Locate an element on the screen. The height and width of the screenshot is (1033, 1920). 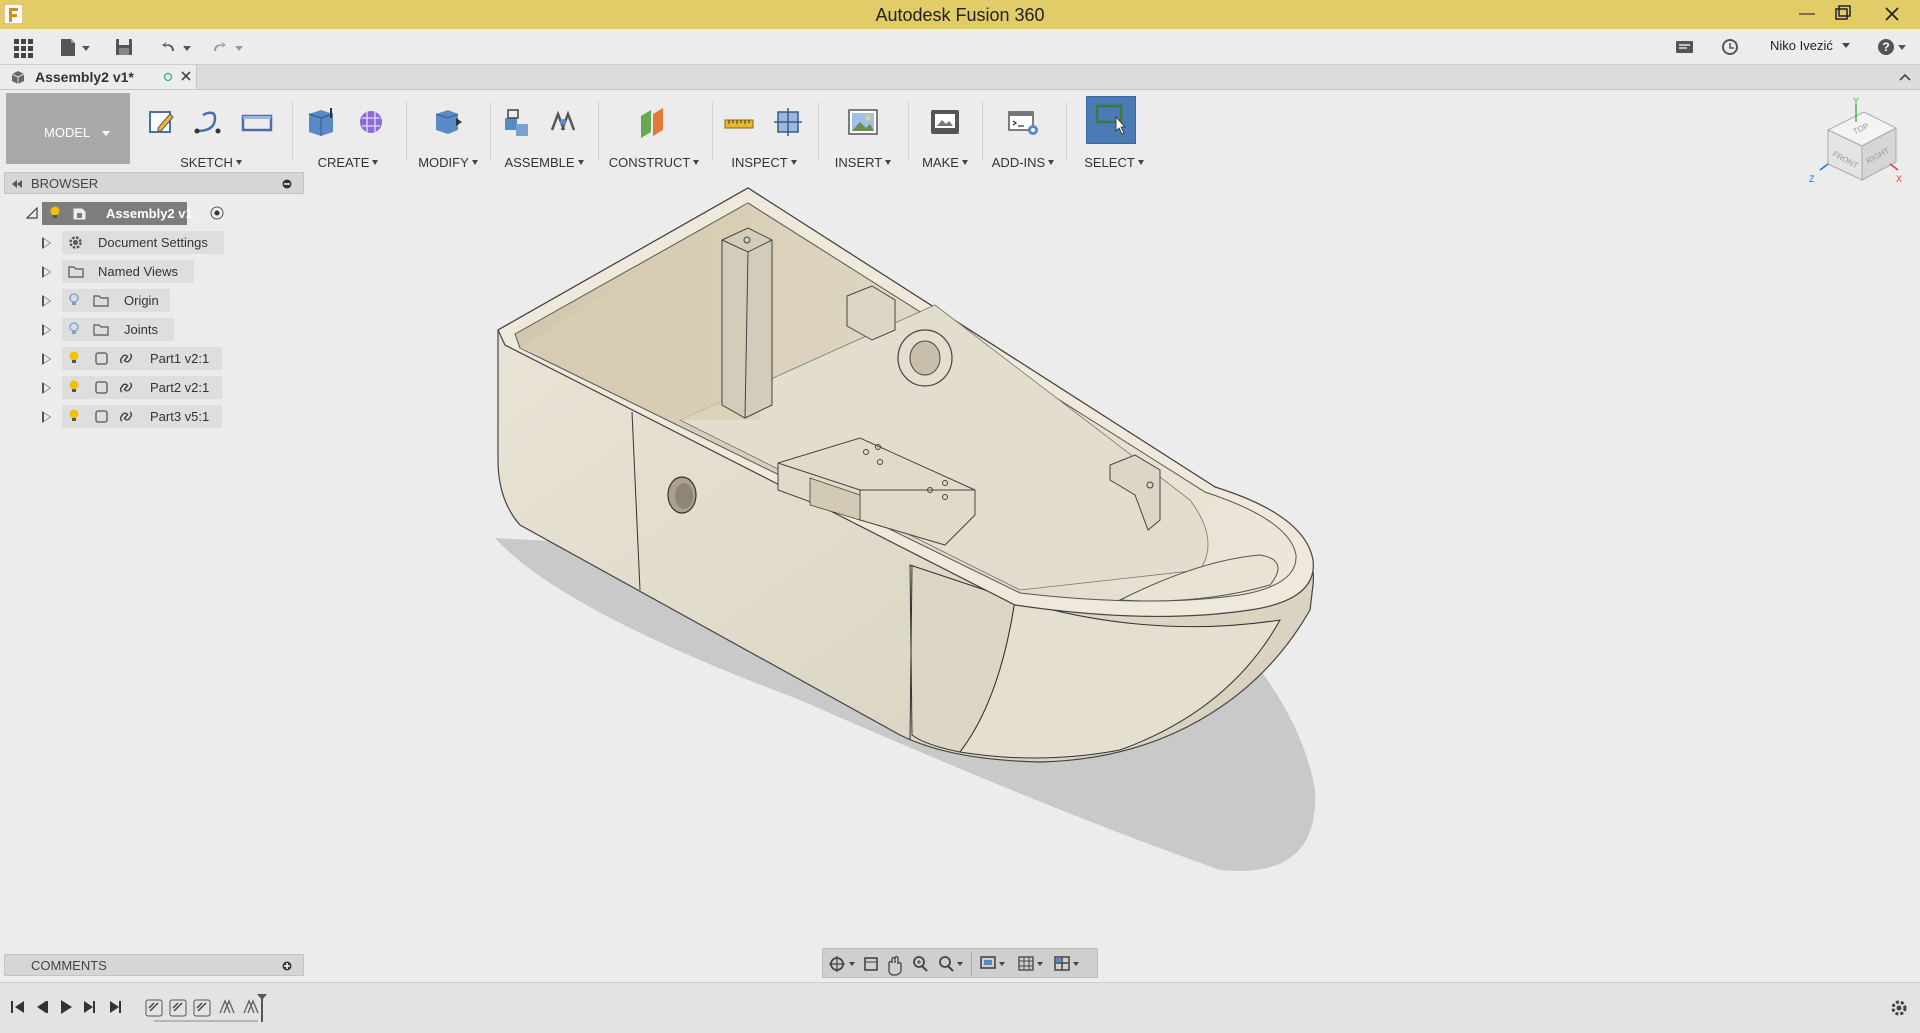
scripts-addins-icon is located at coordinates (1023, 122).